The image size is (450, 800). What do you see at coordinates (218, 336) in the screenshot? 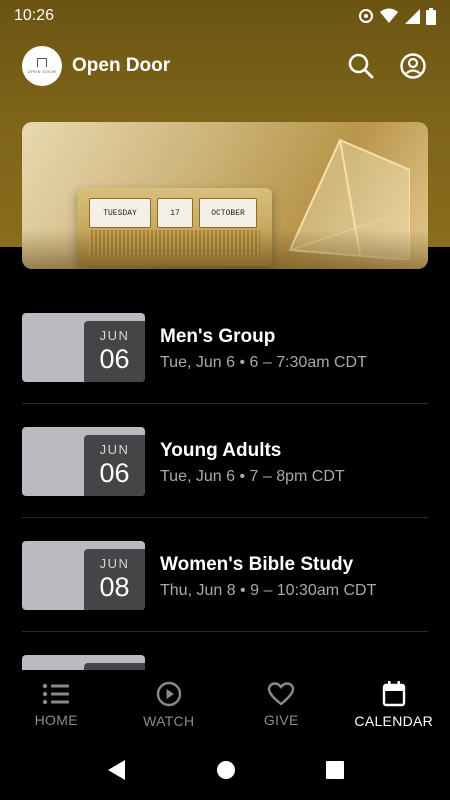
I see `event-title: Men's Group` at bounding box center [218, 336].